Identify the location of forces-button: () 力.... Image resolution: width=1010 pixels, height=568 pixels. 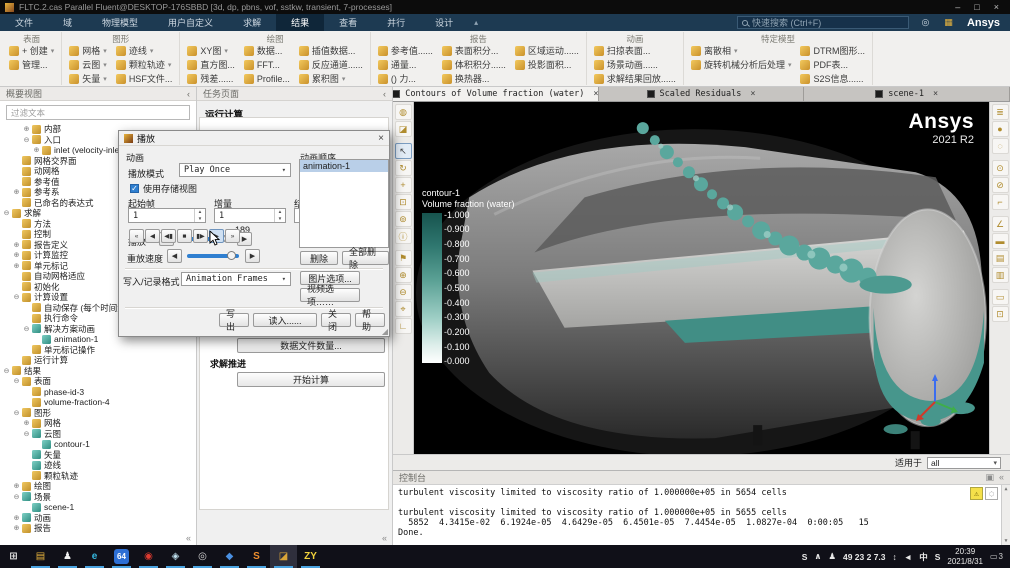
(405, 78).